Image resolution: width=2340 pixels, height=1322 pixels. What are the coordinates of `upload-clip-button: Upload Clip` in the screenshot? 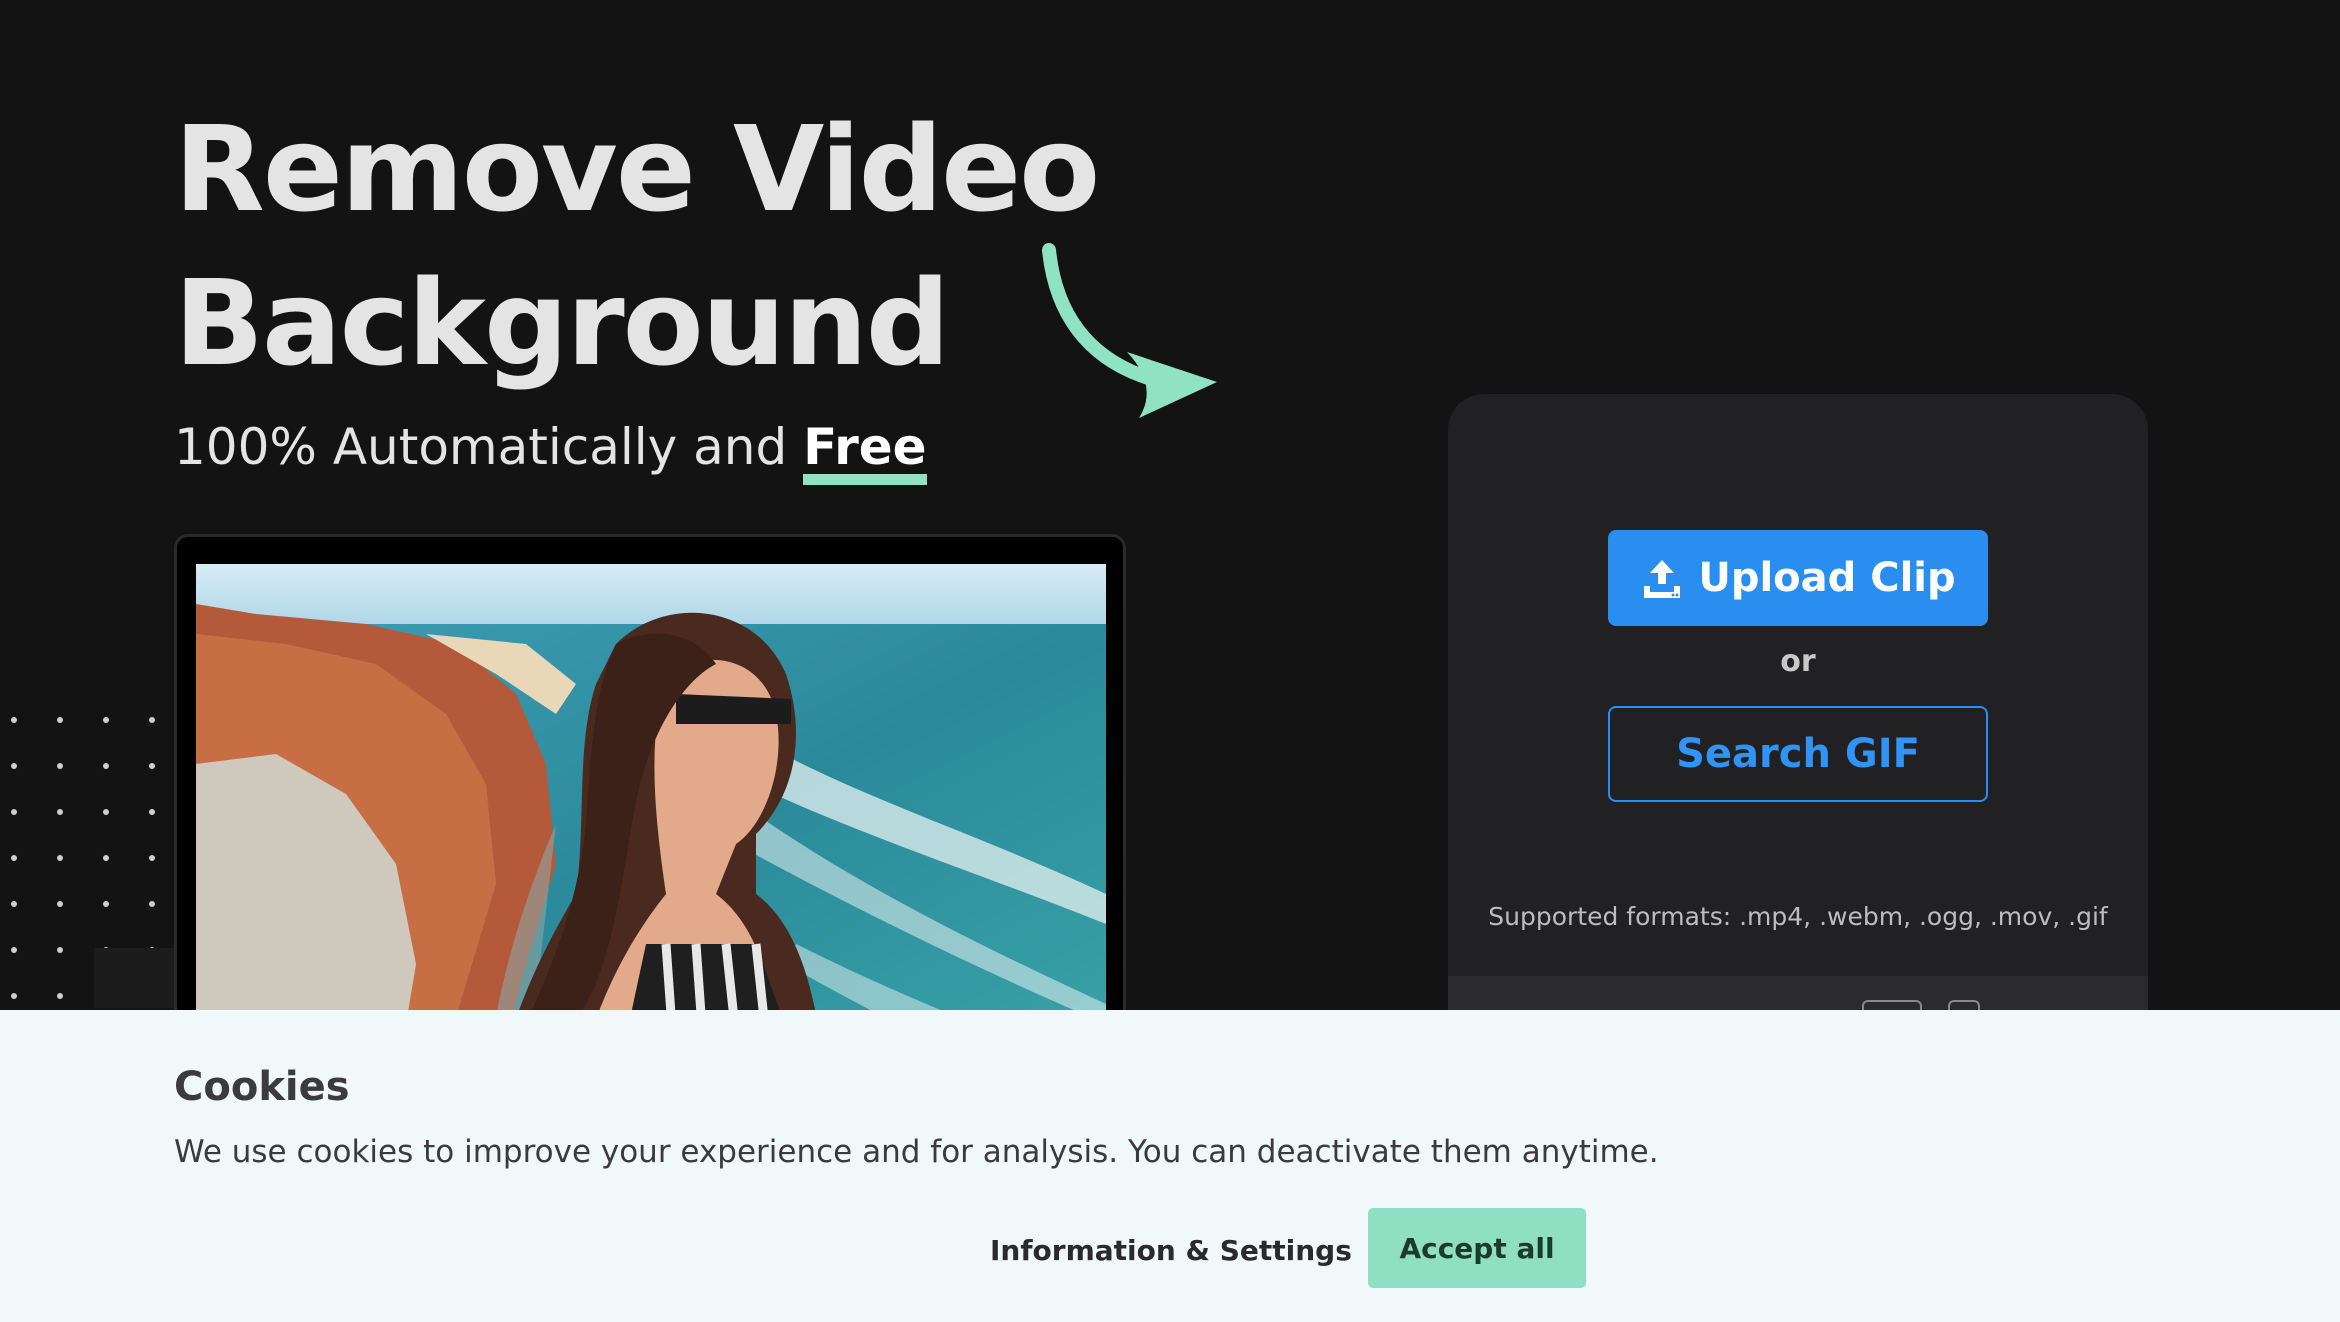 It's located at (1798, 578).